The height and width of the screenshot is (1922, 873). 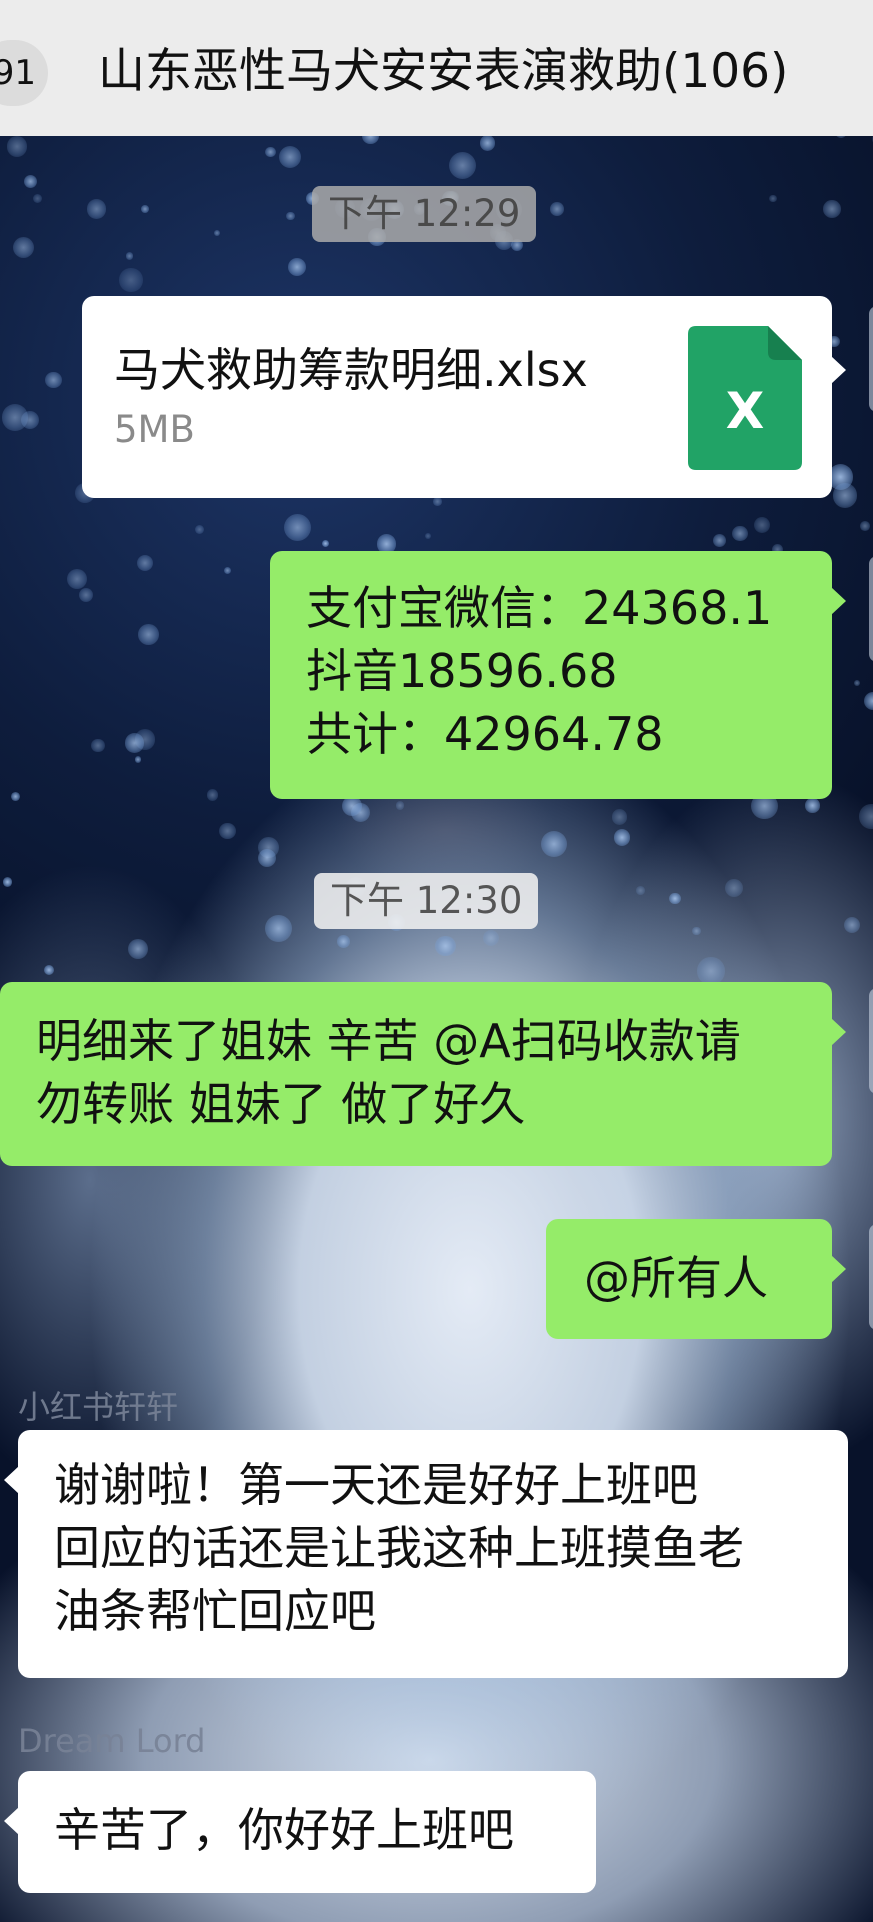 I want to click on chat-header: 91 山东恶性马犬安安表演救助(106), so click(x=436, y=68).